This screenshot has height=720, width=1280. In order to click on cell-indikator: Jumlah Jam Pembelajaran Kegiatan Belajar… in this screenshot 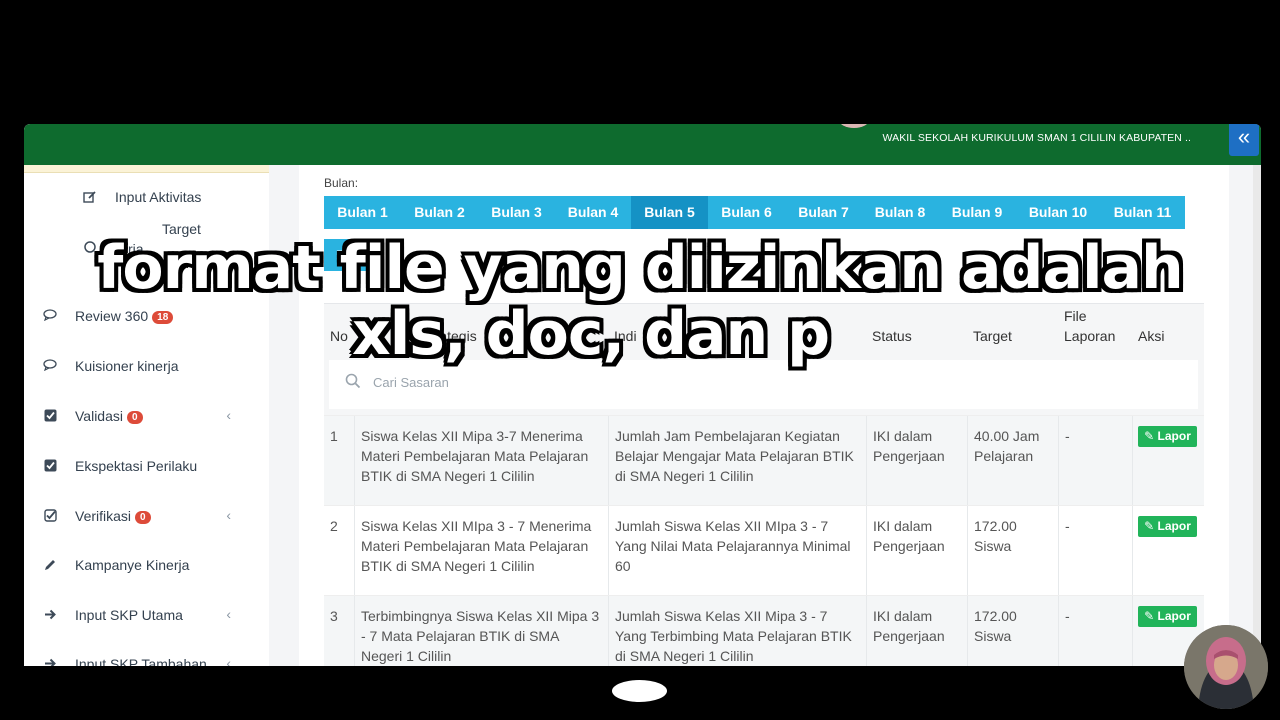, I will do `click(737, 461)`.